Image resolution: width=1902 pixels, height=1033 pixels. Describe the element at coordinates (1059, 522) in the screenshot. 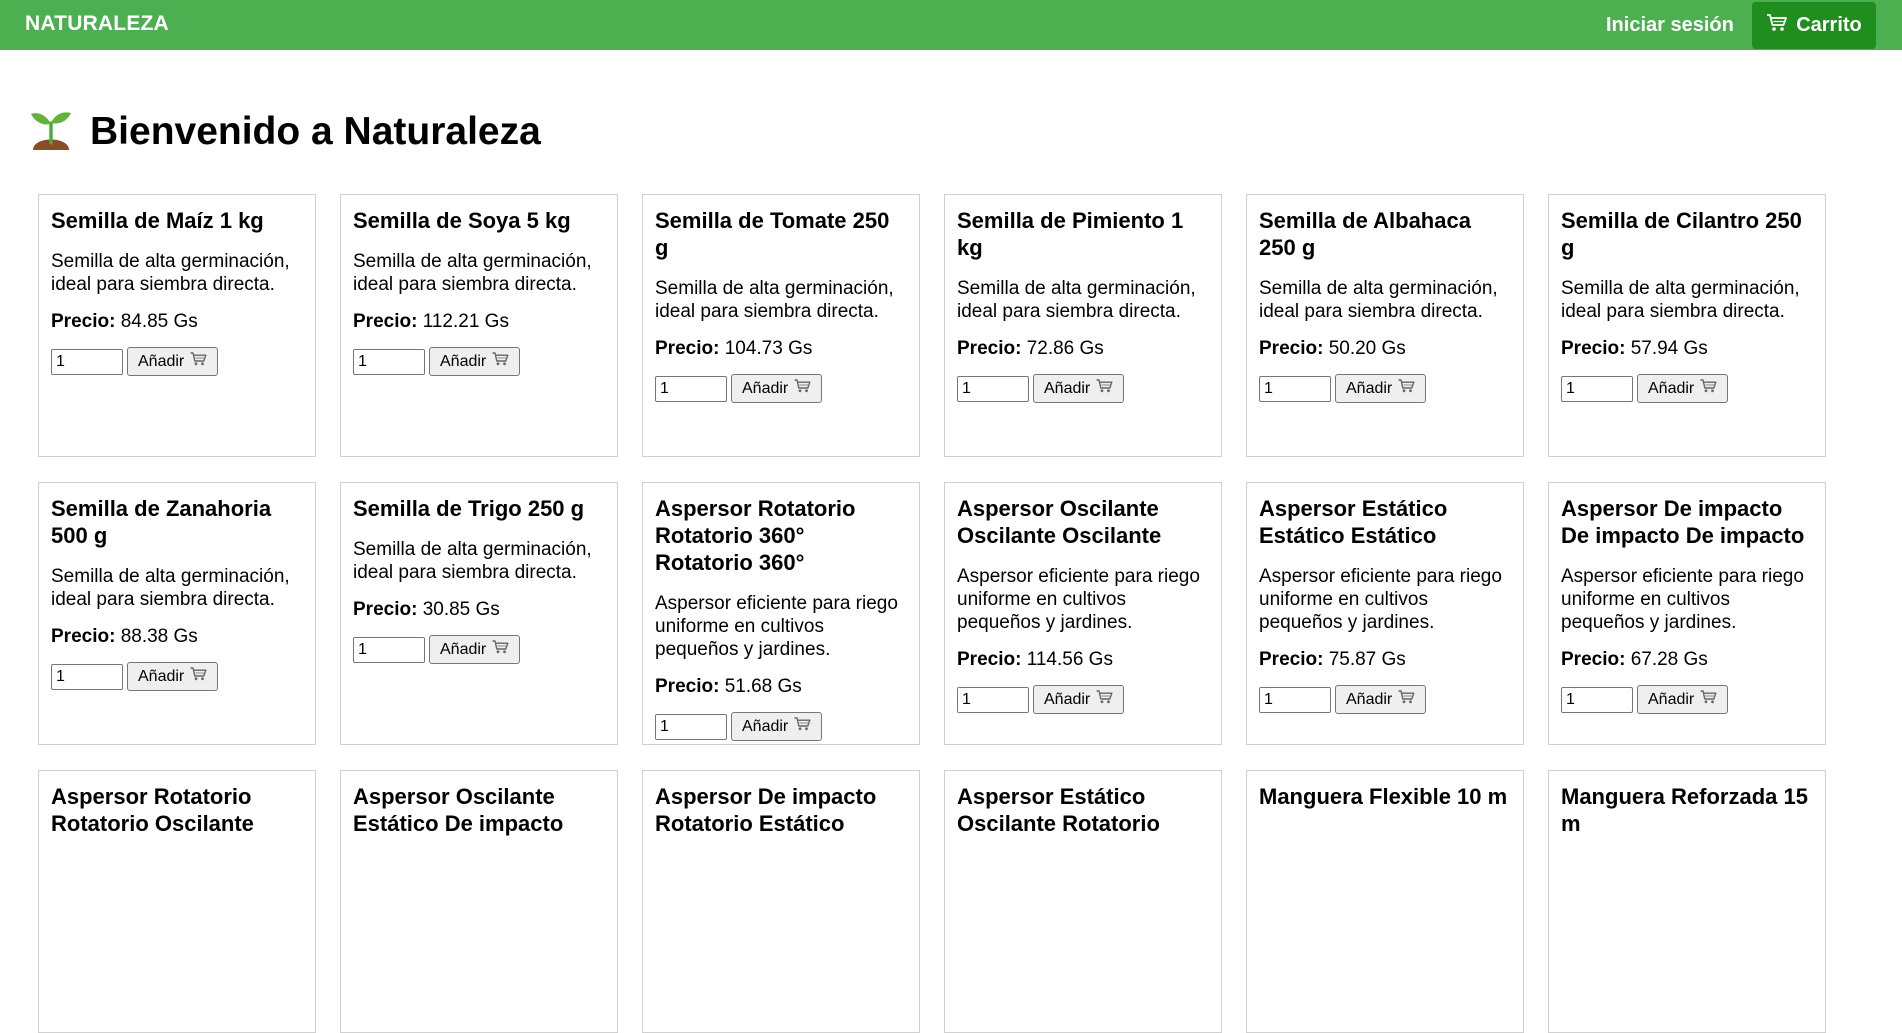

I see `product-name: Aspersor Oscilante Oscilante Oscilante` at that location.